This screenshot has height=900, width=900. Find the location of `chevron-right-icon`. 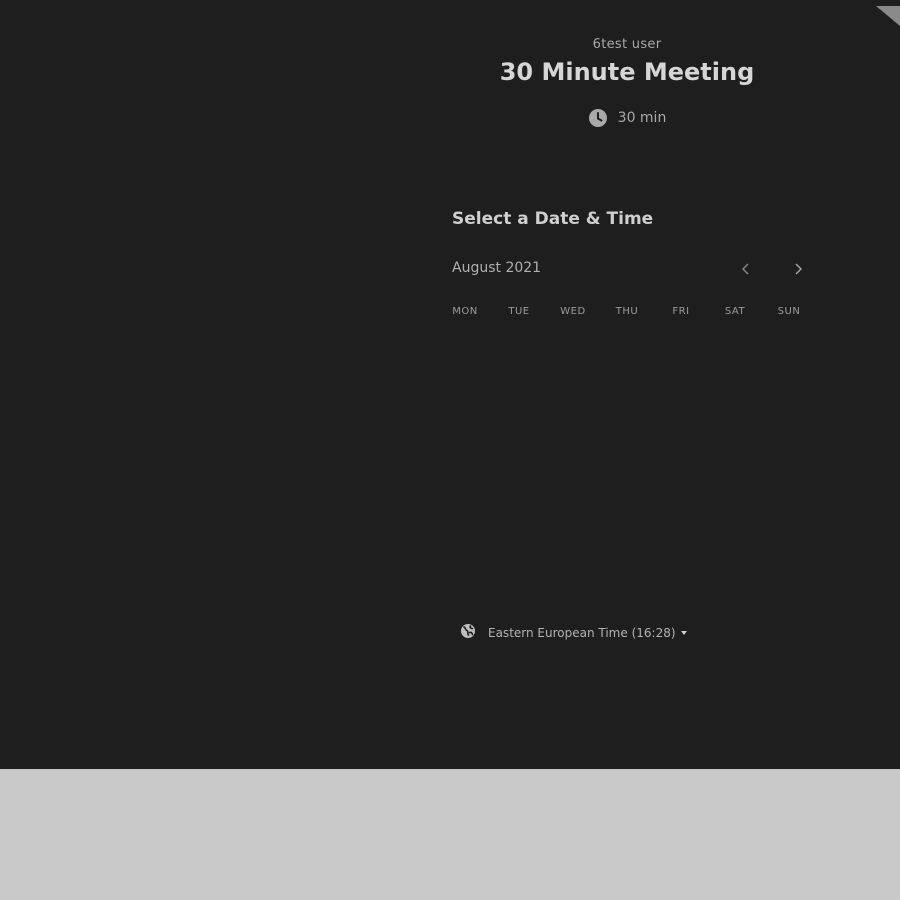

chevron-right-icon is located at coordinates (798, 269).